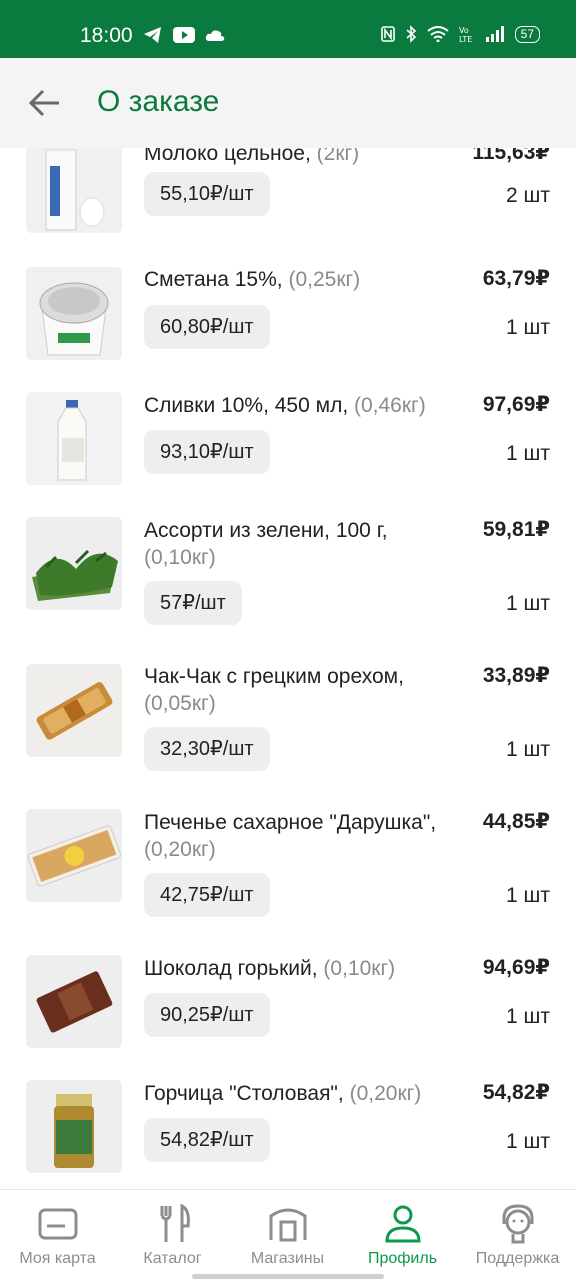  I want to click on unit-price-badge: 55,10₽/шт, so click(207, 194).